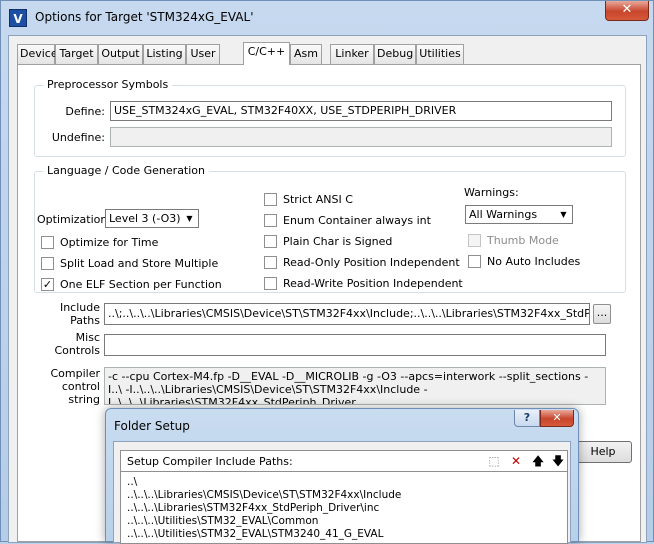  Describe the element at coordinates (523, 240) in the screenshot. I see `checkbox-label: Thumb Mode` at that location.